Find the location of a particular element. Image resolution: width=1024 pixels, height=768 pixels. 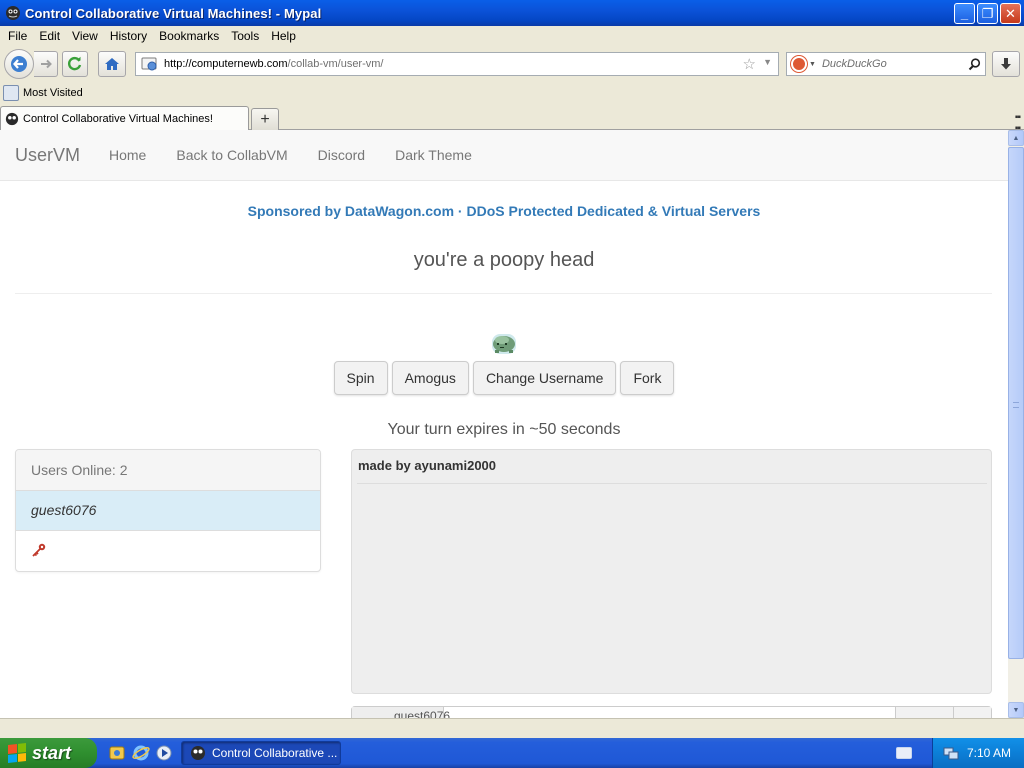

user-list-item: guest6076 is located at coordinates (168, 511).